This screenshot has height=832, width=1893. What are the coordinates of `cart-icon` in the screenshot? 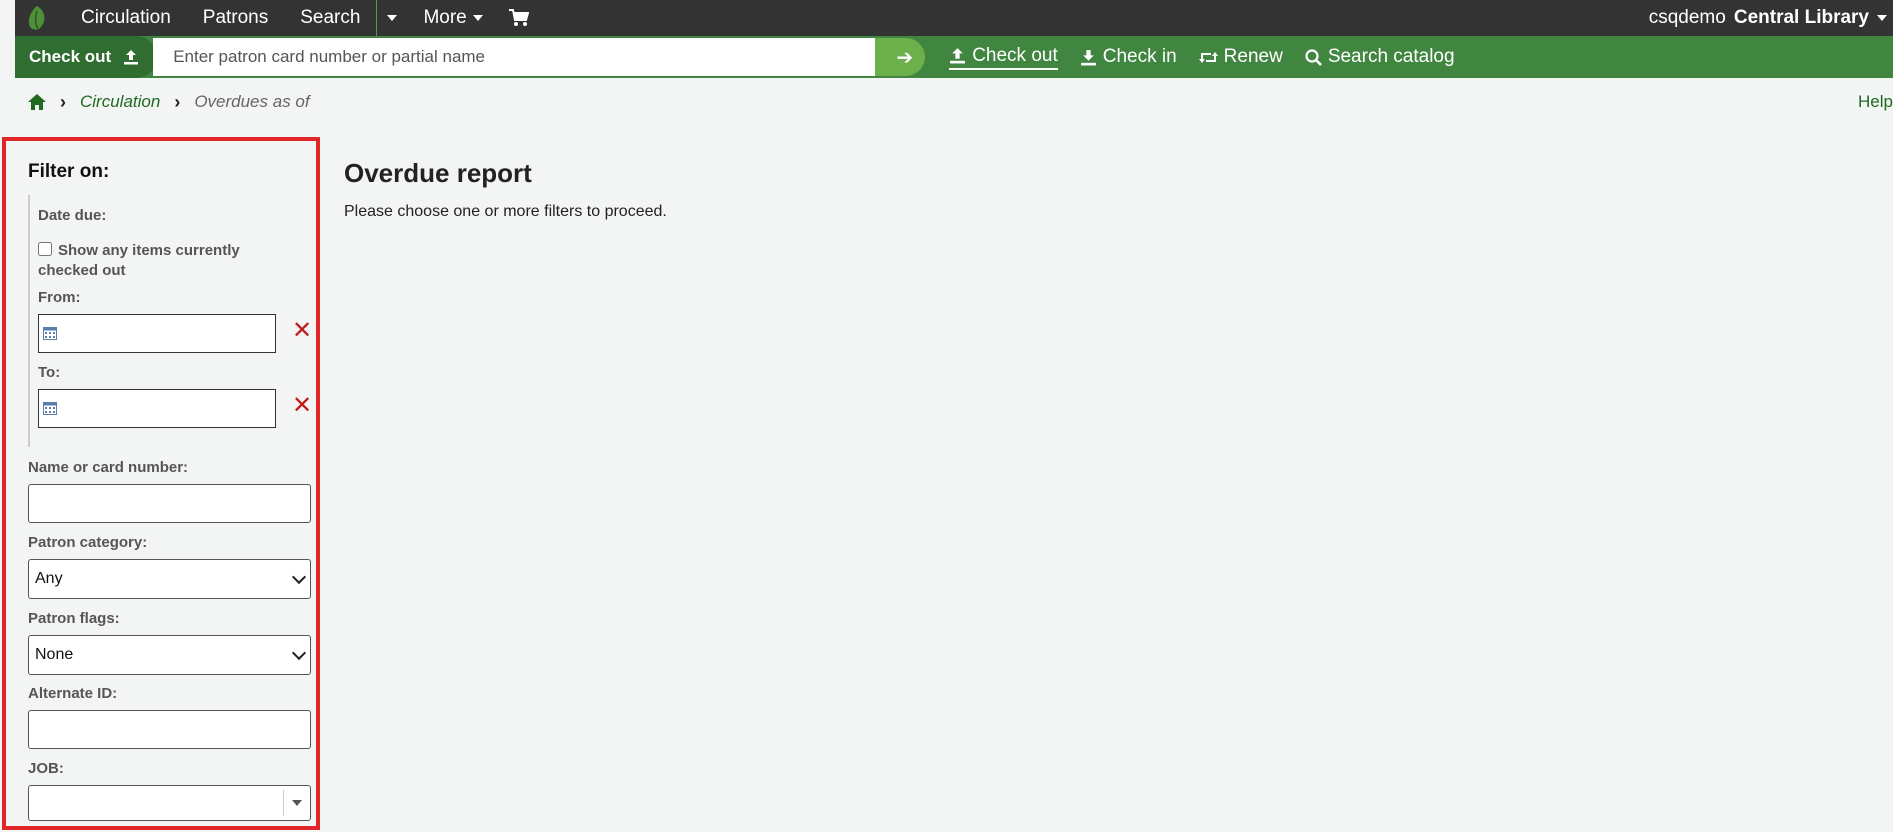 It's located at (518, 17).